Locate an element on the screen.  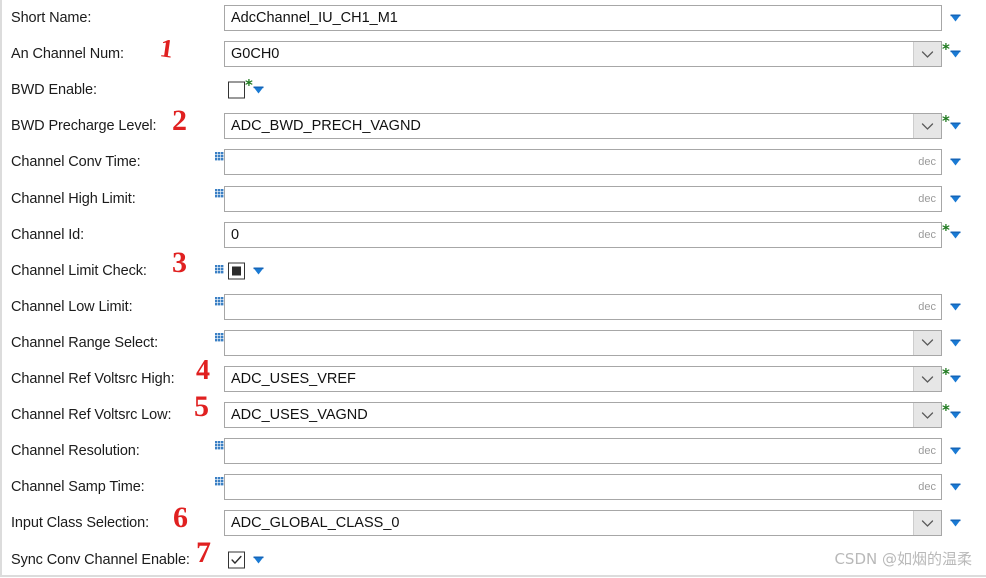
input-channel-ref-voltsrc-low: ADC_USES_VAGND is located at coordinates (583, 415).